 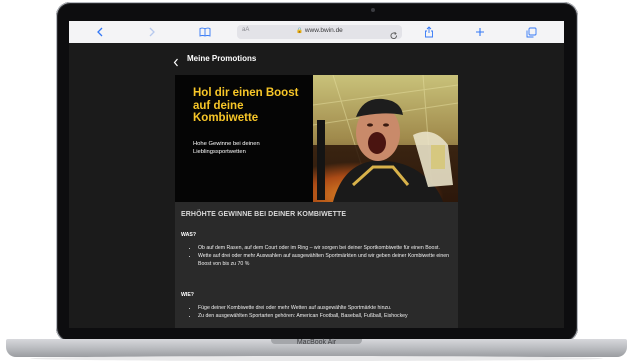 What do you see at coordinates (531, 32) in the screenshot?
I see `tabs-overview-icon` at bounding box center [531, 32].